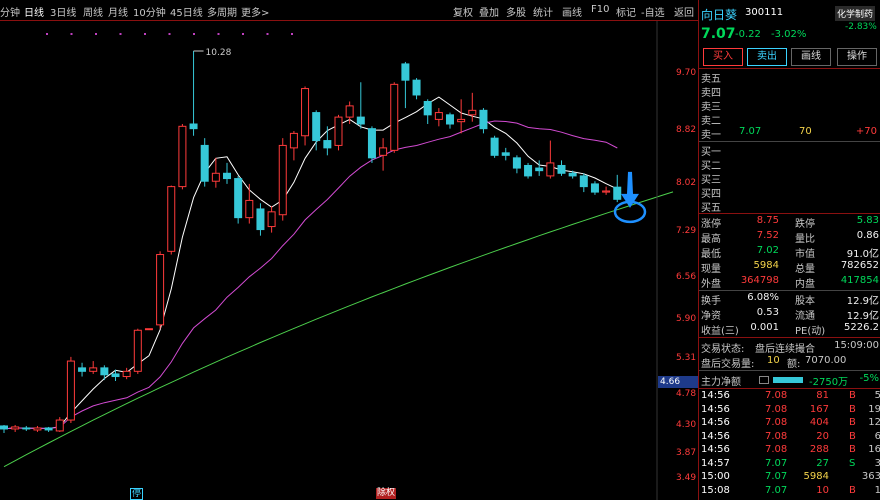  I want to click on draw-button: 画线, so click(811, 57).